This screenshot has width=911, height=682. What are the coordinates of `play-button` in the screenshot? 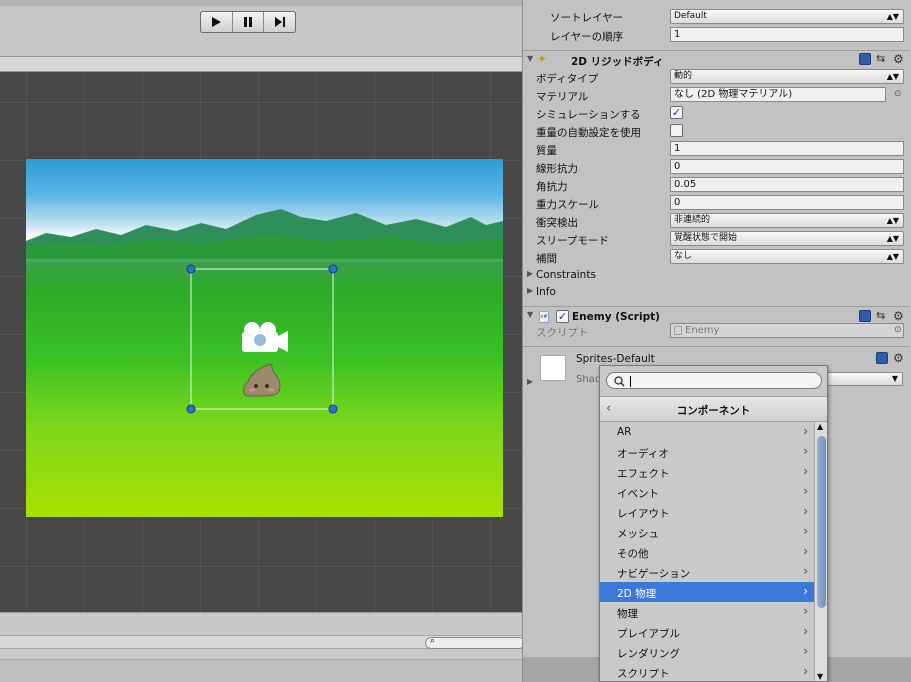 It's located at (217, 22).